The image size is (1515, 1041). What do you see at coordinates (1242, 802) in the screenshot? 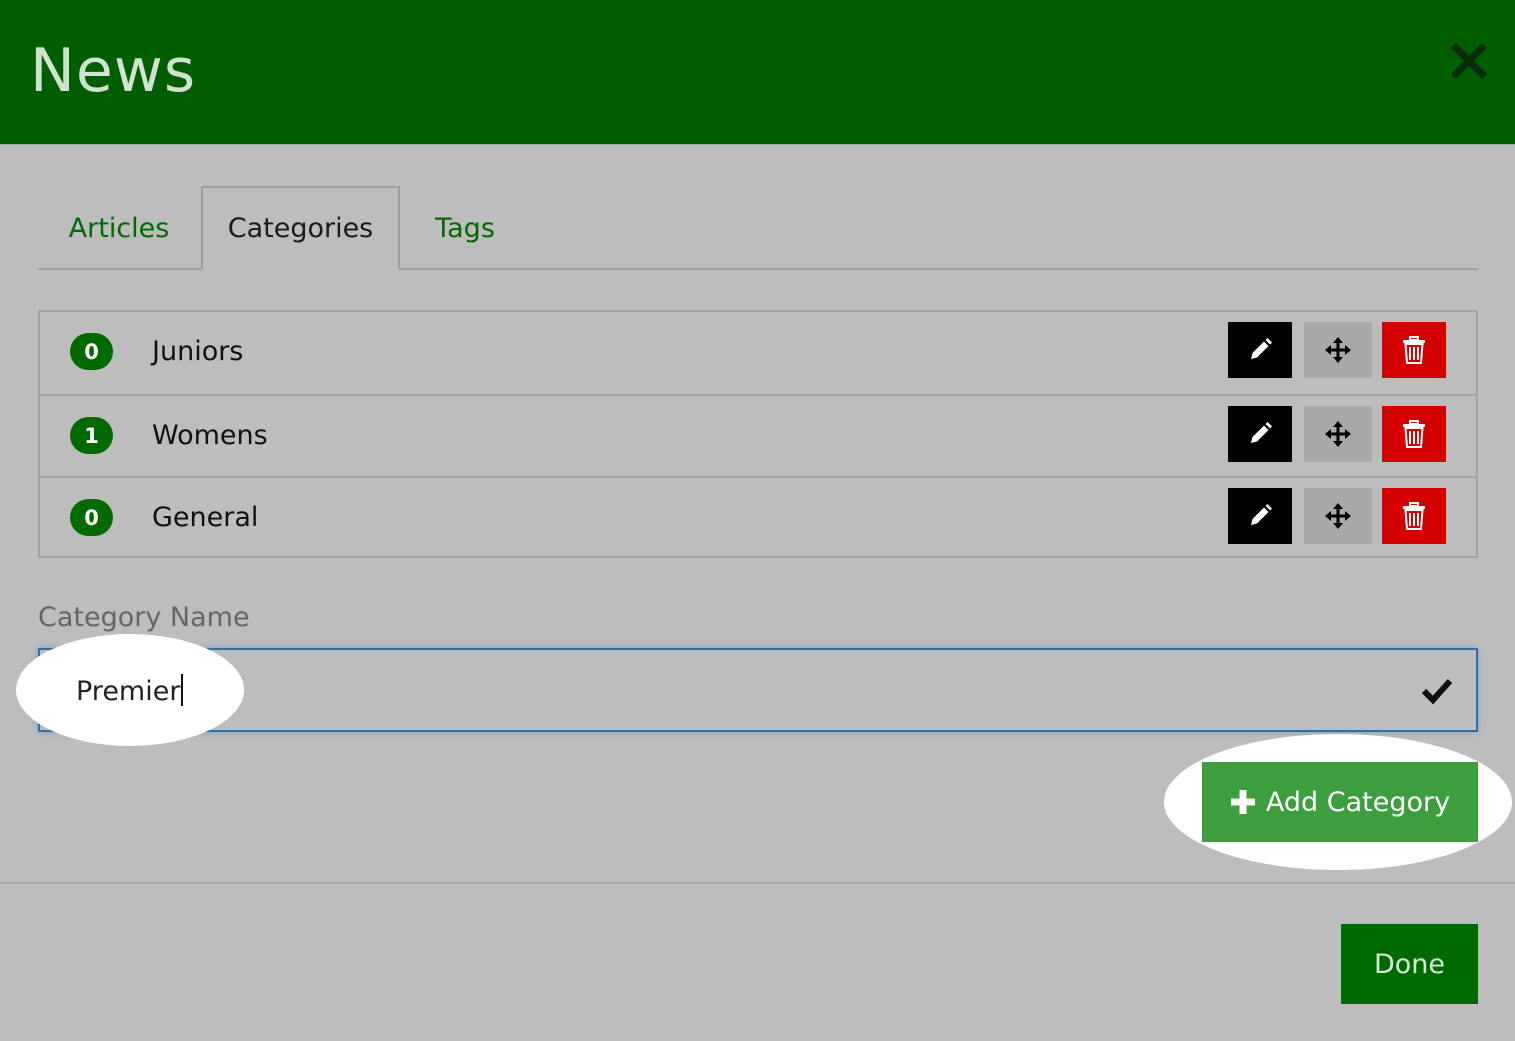
I see `plus-icon` at bounding box center [1242, 802].